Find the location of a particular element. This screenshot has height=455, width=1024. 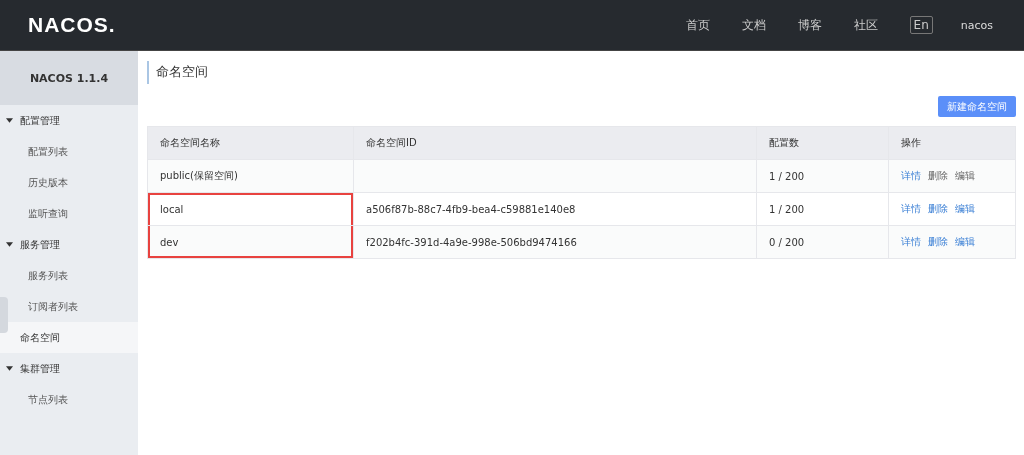

column-header: 操作 is located at coordinates (952, 143).